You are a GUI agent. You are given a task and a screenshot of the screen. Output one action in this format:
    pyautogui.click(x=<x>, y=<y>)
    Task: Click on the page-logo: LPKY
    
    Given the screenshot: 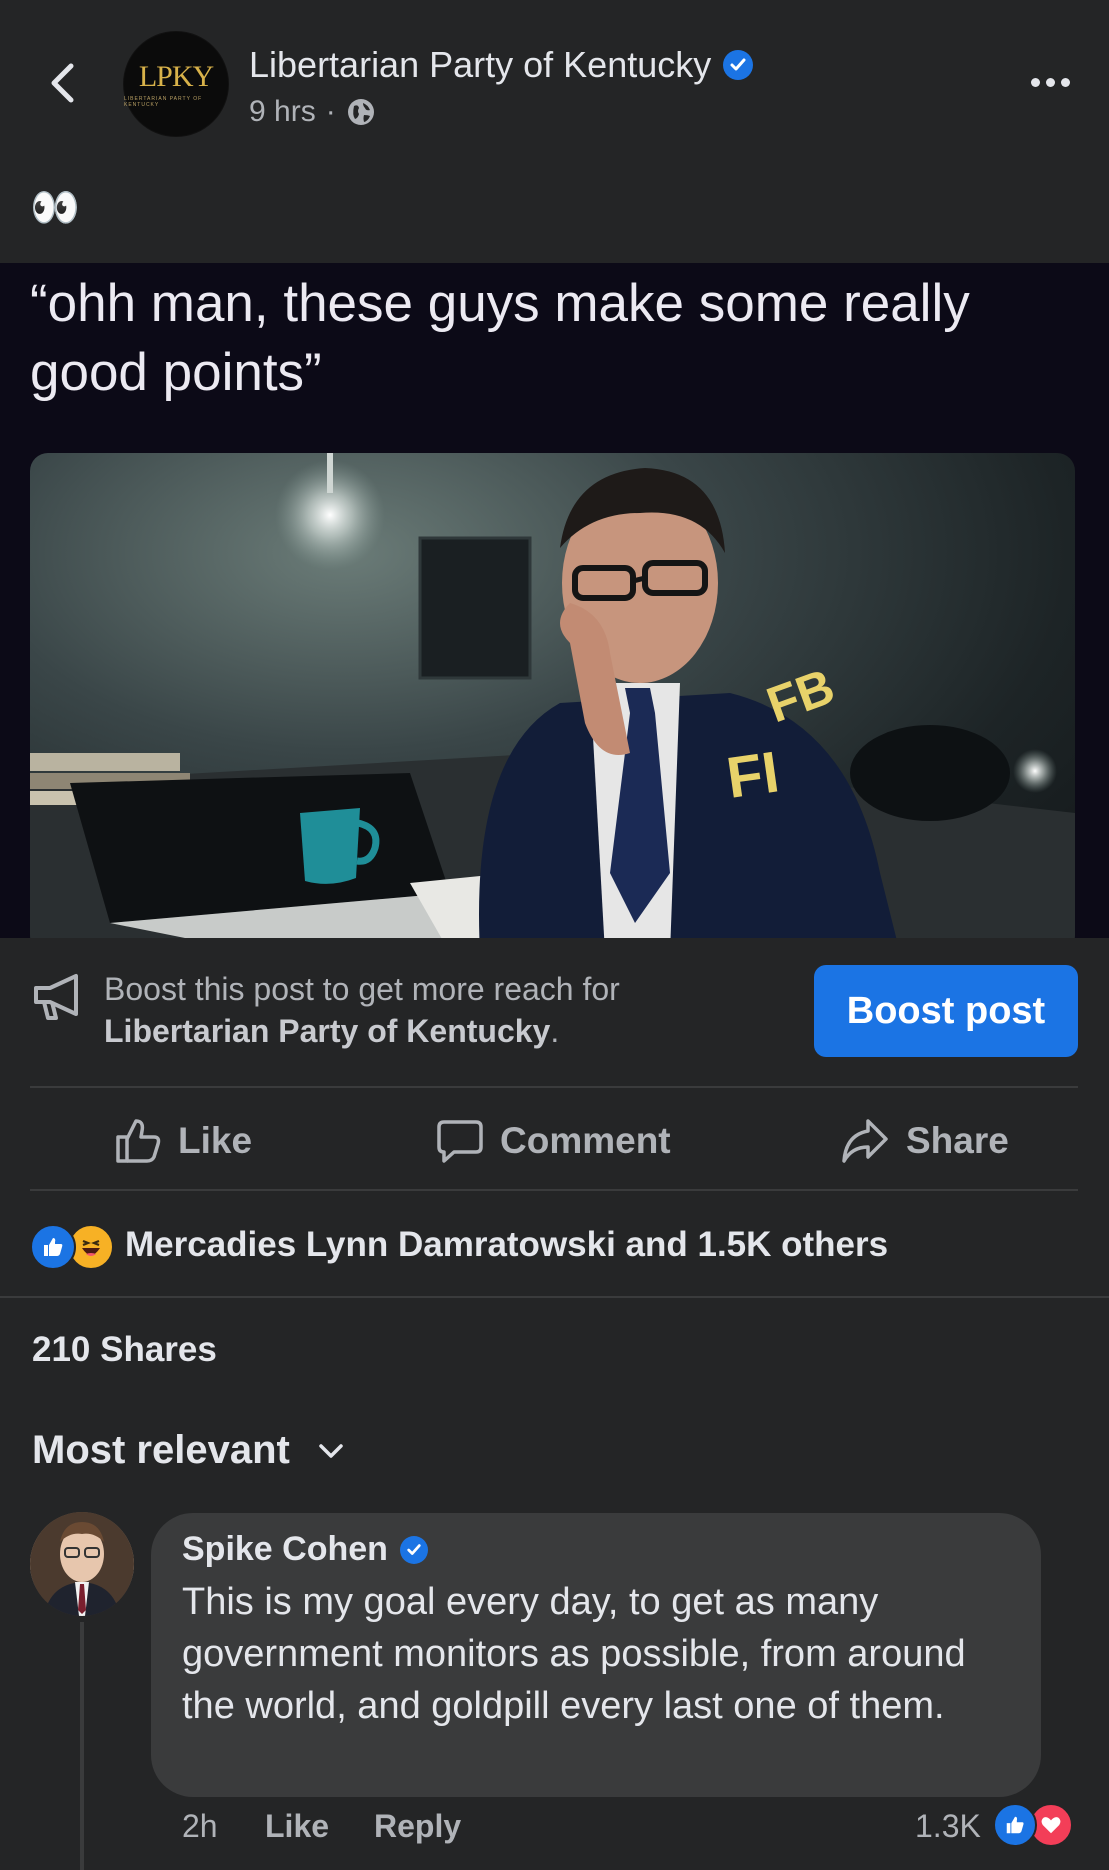 What is the action you would take?
    pyautogui.click(x=176, y=76)
    